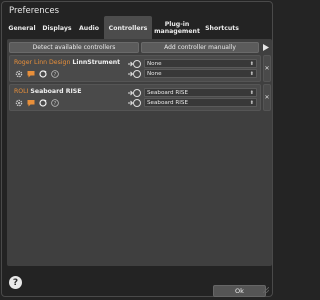 This screenshot has height=300, width=320. I want to click on tab-audio: Audio, so click(89, 28).